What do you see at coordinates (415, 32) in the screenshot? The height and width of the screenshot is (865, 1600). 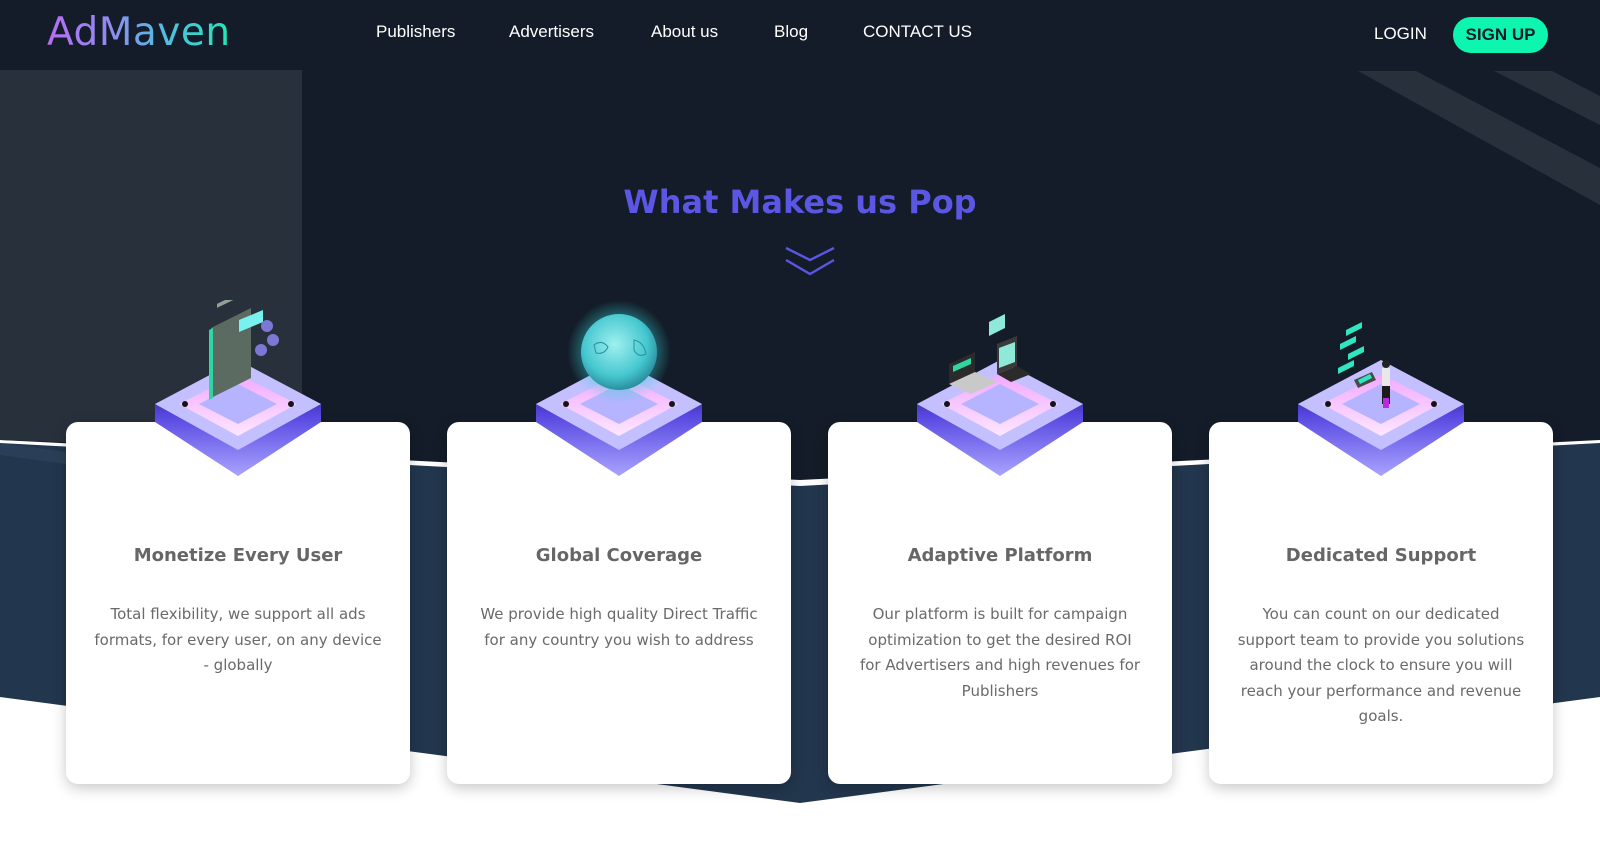 I see `nav-publishers: Publishers` at bounding box center [415, 32].